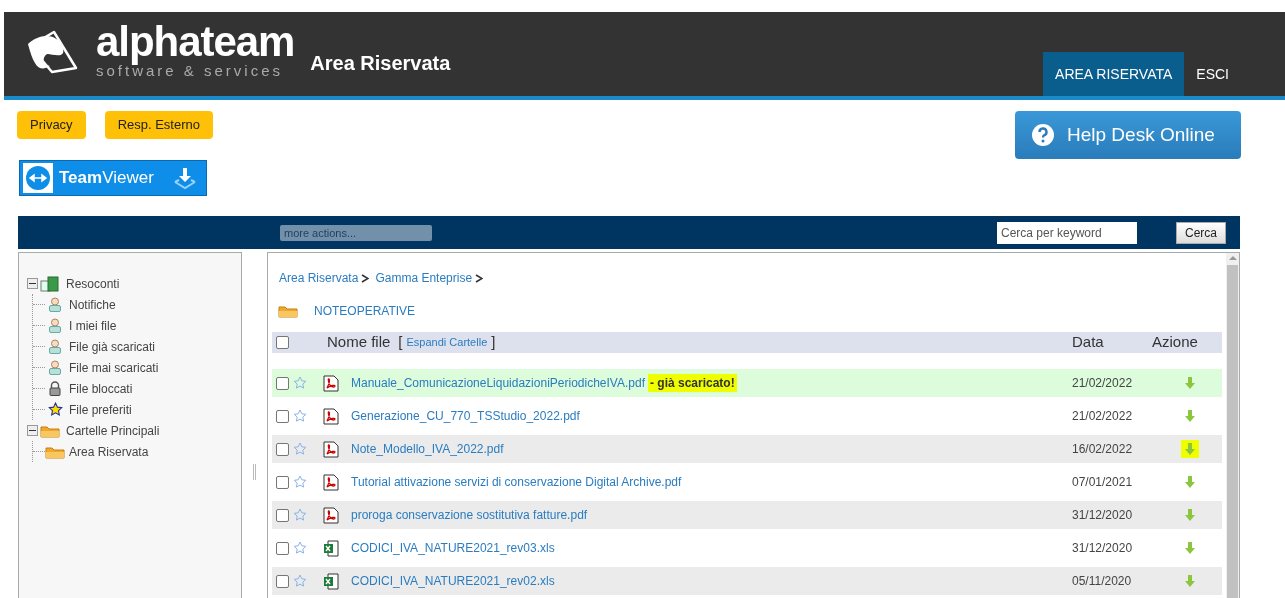 The height and width of the screenshot is (598, 1285). What do you see at coordinates (365, 311) in the screenshot?
I see `folder-link: NOTEOPERATIVE` at bounding box center [365, 311].